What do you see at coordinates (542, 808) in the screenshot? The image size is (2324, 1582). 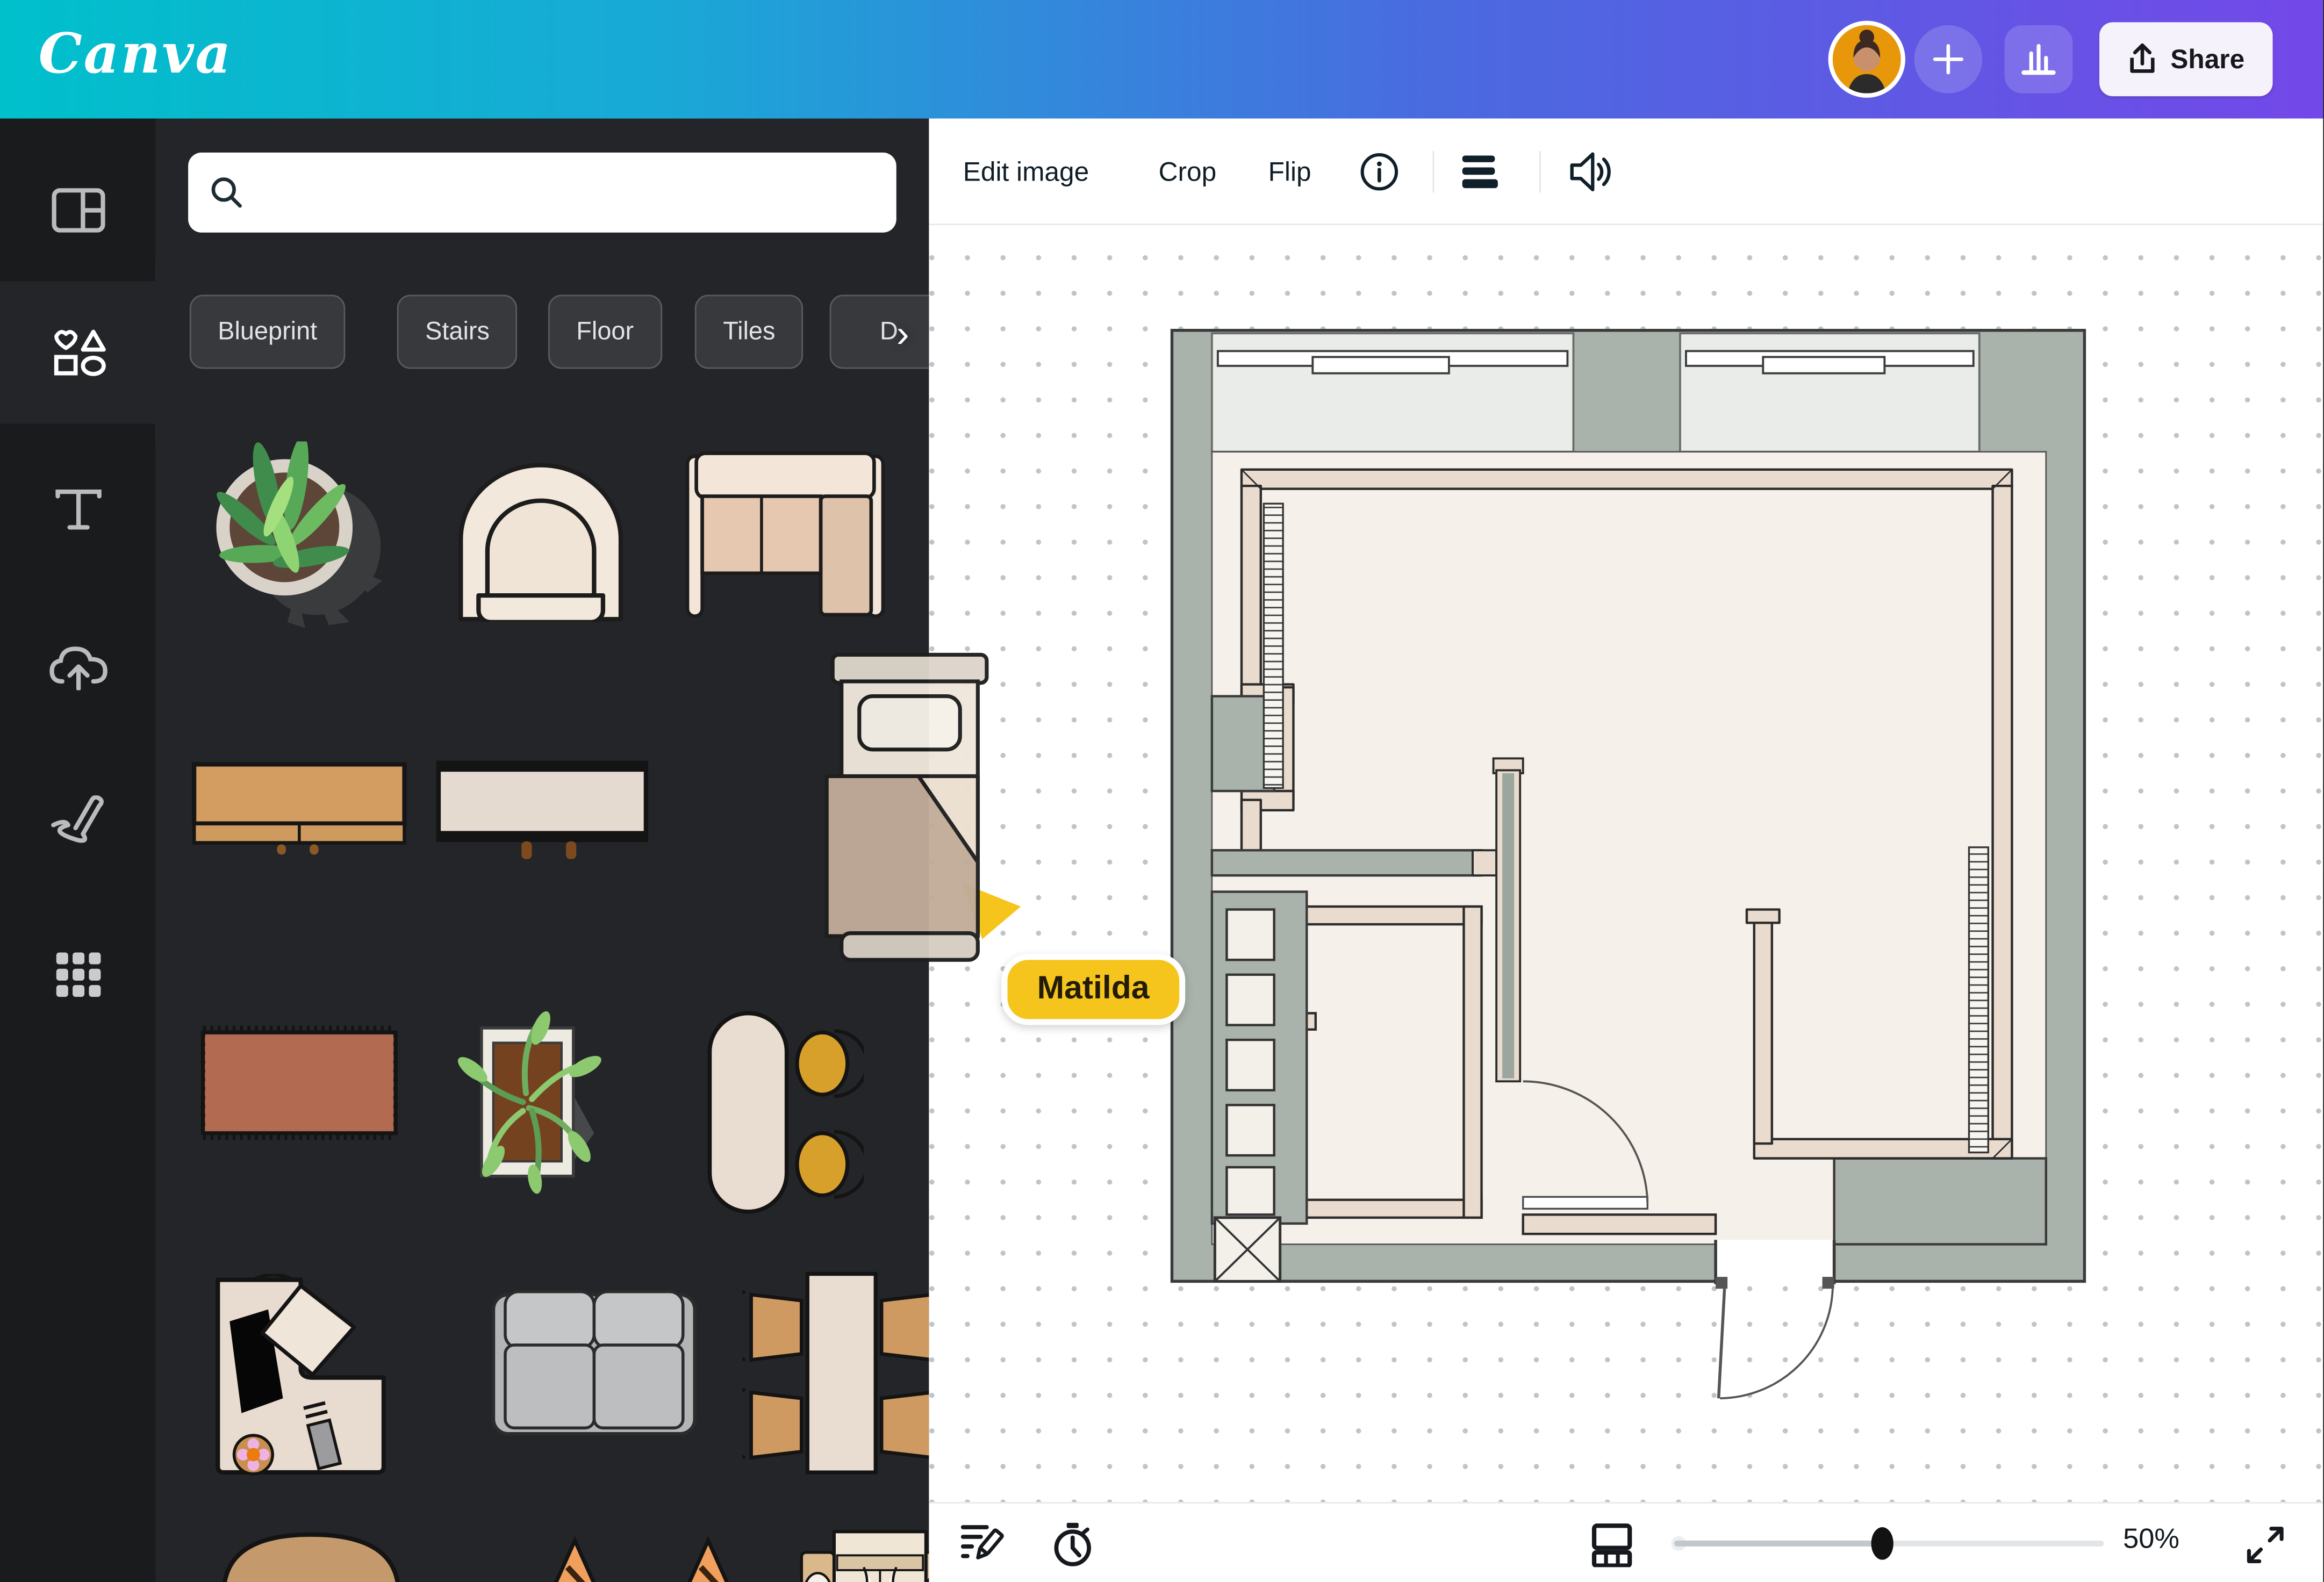 I see `element-table` at bounding box center [542, 808].